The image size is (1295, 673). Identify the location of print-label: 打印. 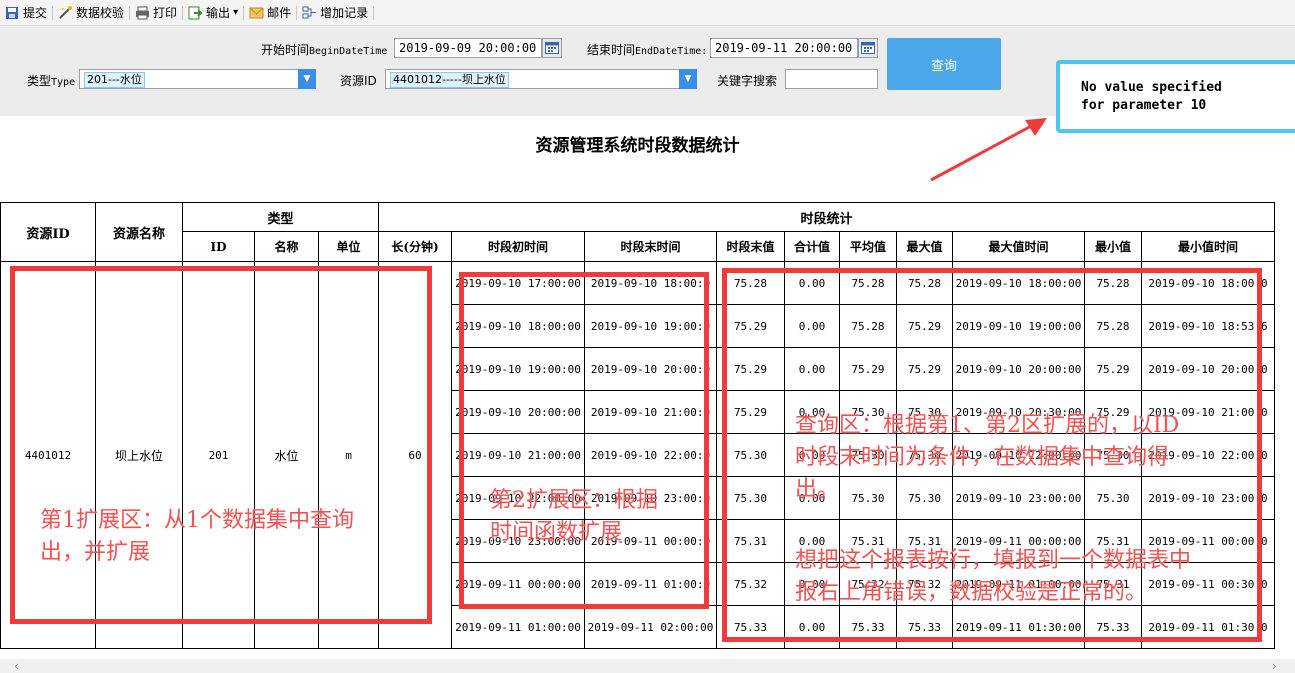
(165, 13).